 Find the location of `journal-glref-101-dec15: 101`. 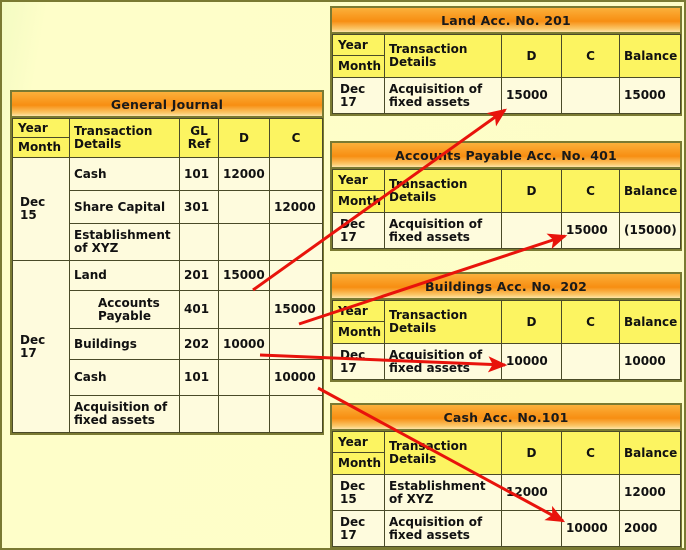

journal-glref-101-dec15: 101 is located at coordinates (199, 174).